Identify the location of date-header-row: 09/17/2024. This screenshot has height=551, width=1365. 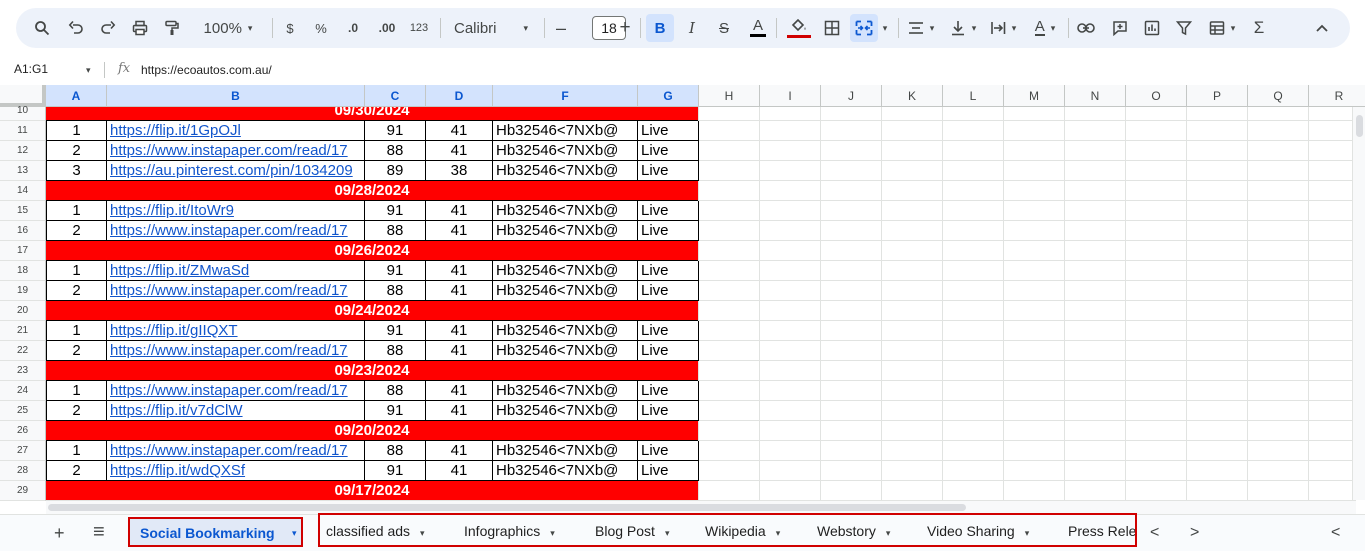
(372, 490).